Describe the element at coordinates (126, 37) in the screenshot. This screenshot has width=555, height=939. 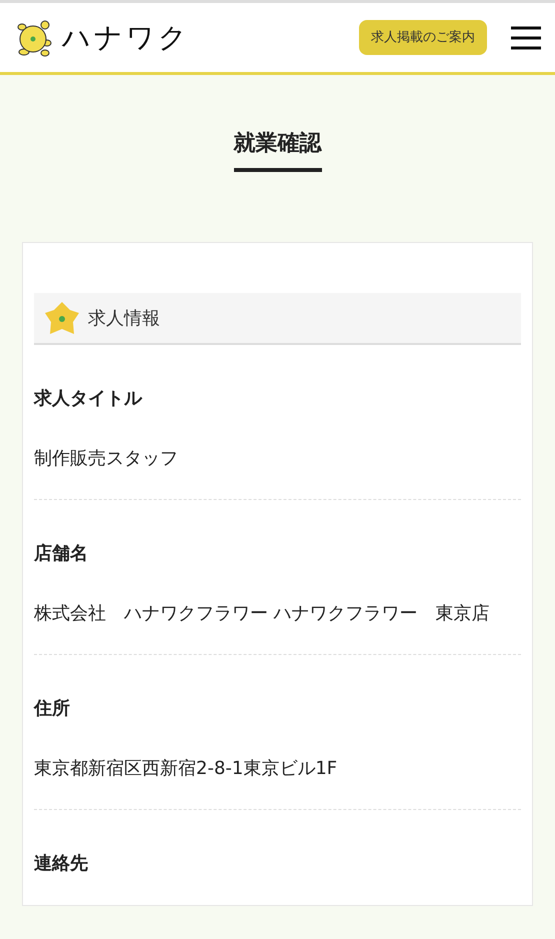
I see `logo-text: ハナワク` at that location.